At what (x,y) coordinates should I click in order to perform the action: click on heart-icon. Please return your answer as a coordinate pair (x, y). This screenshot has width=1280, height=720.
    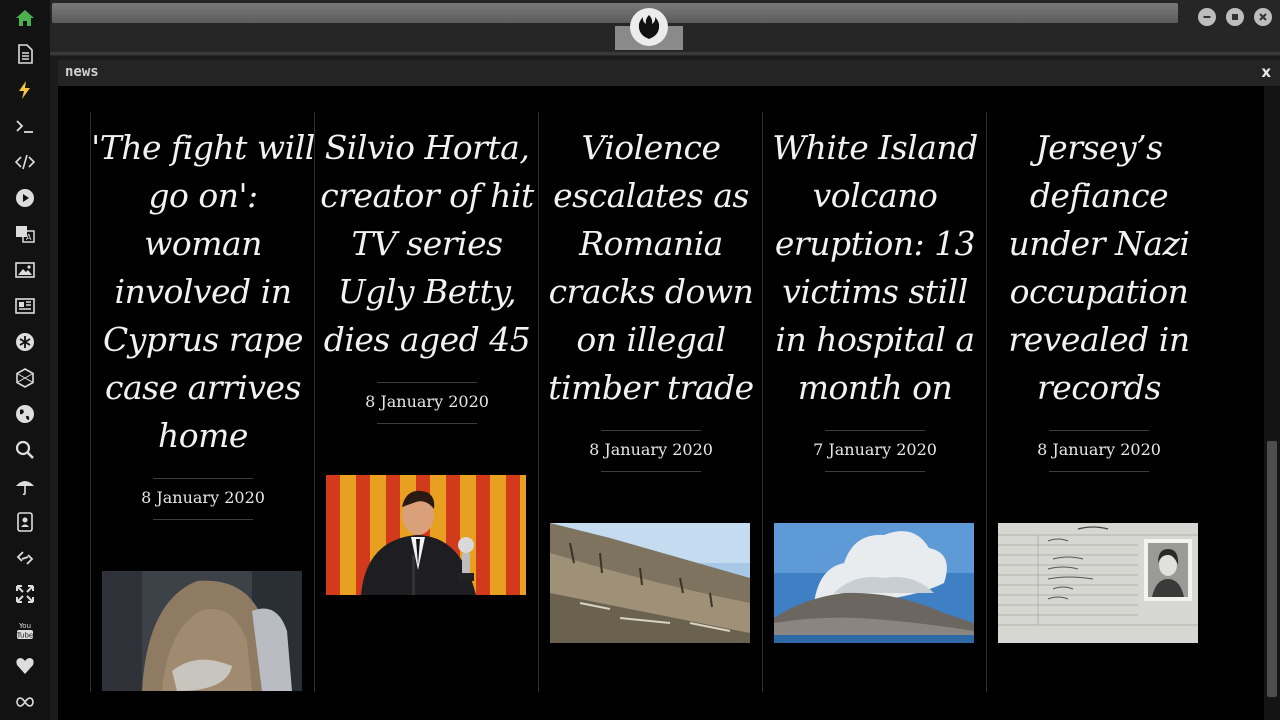
    Looking at the image, I should click on (25, 666).